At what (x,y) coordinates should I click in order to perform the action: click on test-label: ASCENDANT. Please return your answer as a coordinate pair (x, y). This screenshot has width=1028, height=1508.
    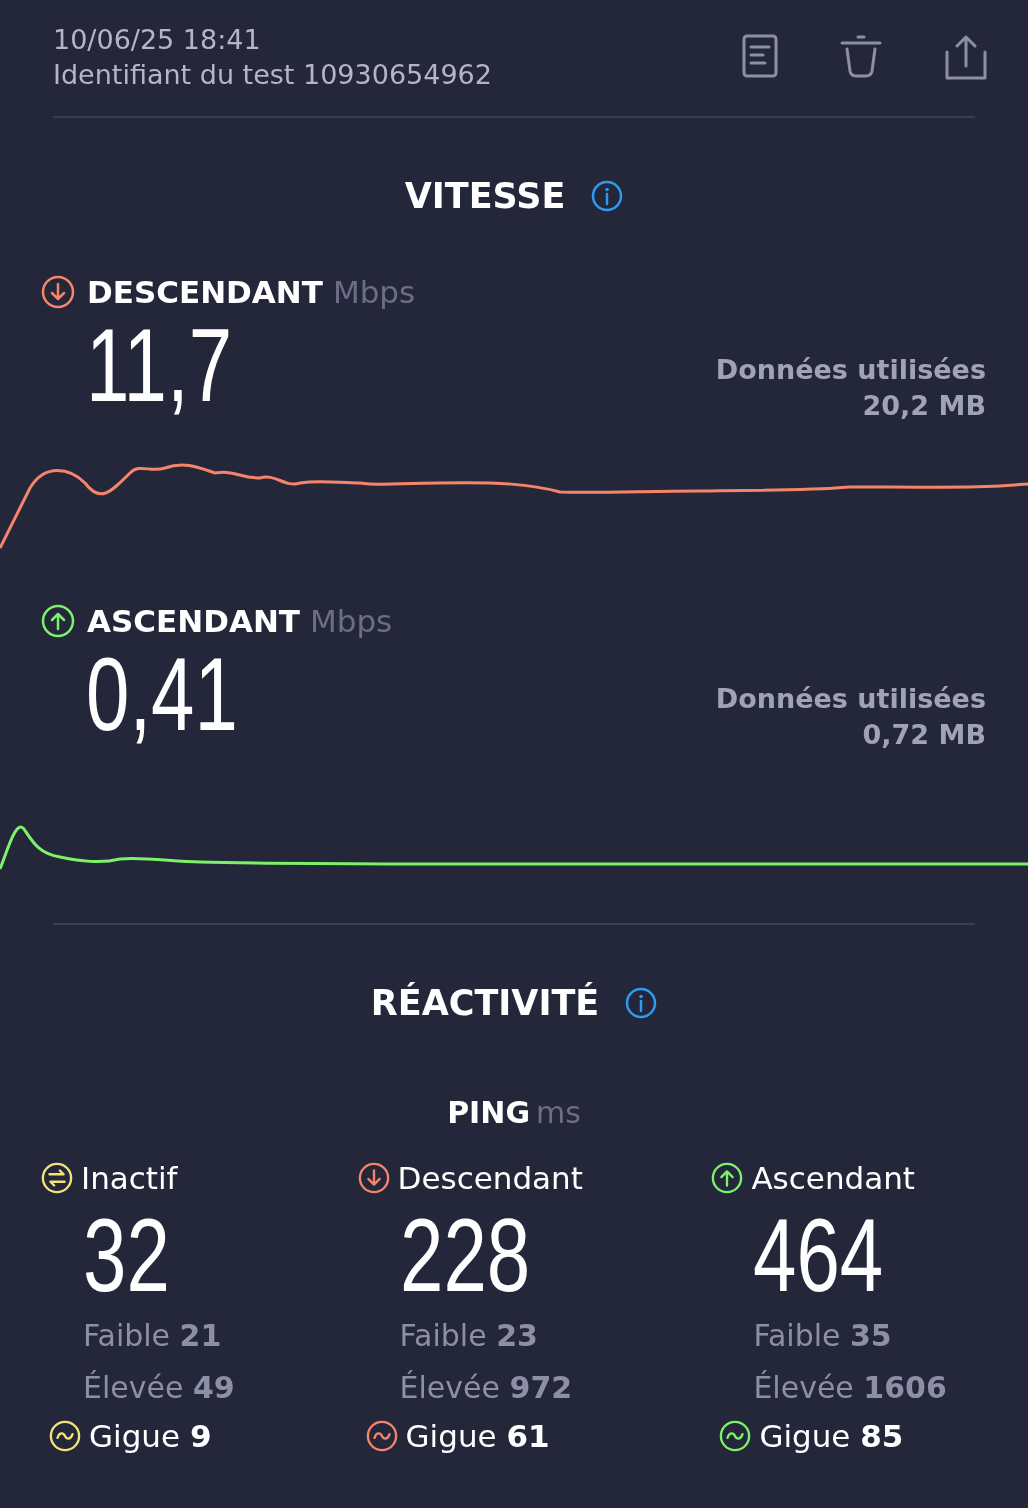
    Looking at the image, I should click on (193, 621).